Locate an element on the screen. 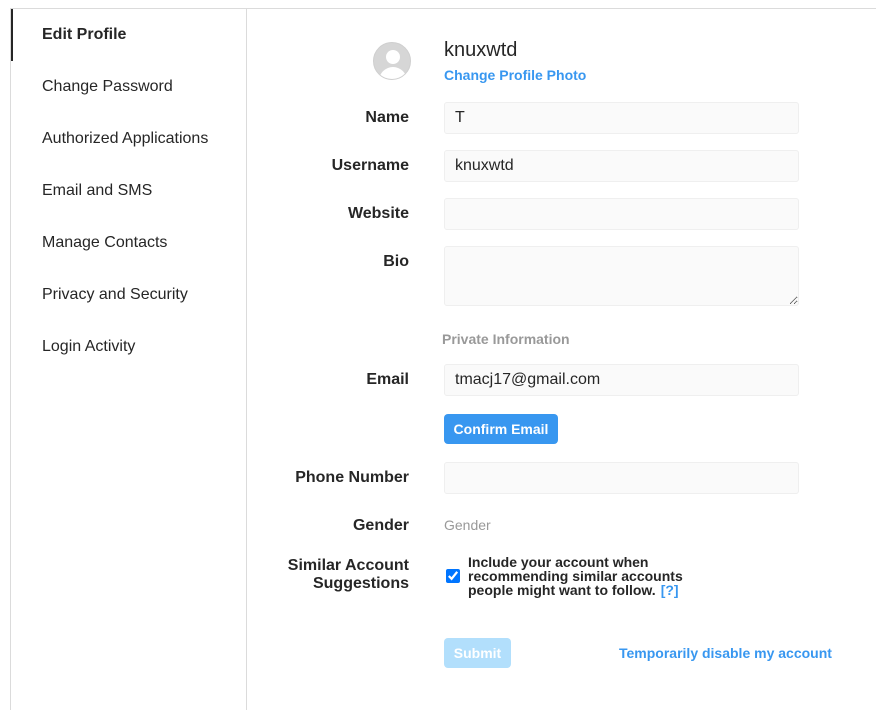 The height and width of the screenshot is (710, 876). email-label: Email is located at coordinates (387, 379).